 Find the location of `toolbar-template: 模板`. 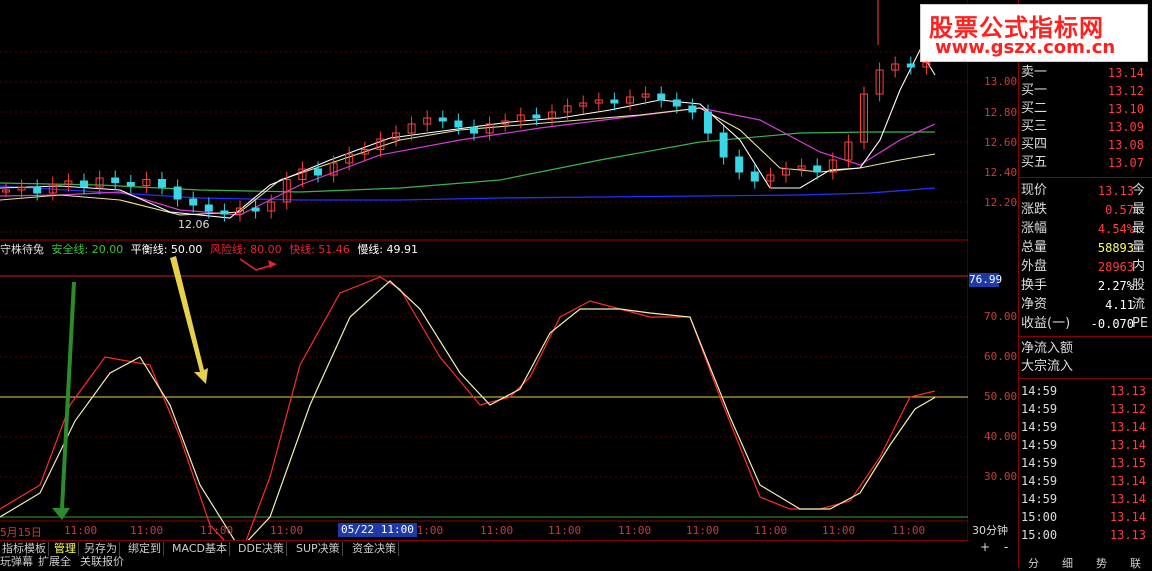

toolbar-template: 模板 is located at coordinates (35, 549).